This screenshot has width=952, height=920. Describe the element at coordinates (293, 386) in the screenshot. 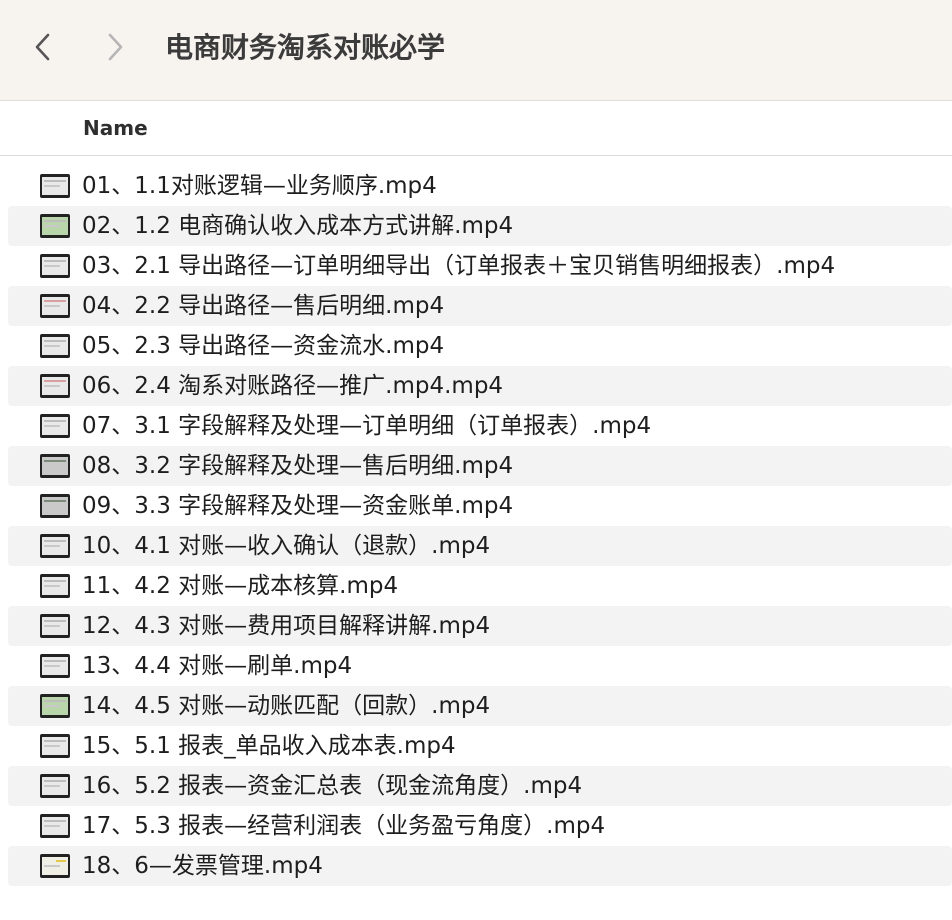

I see `file-name: 06、2.4 淘系对账路径—推广.mp4.mp4` at that location.